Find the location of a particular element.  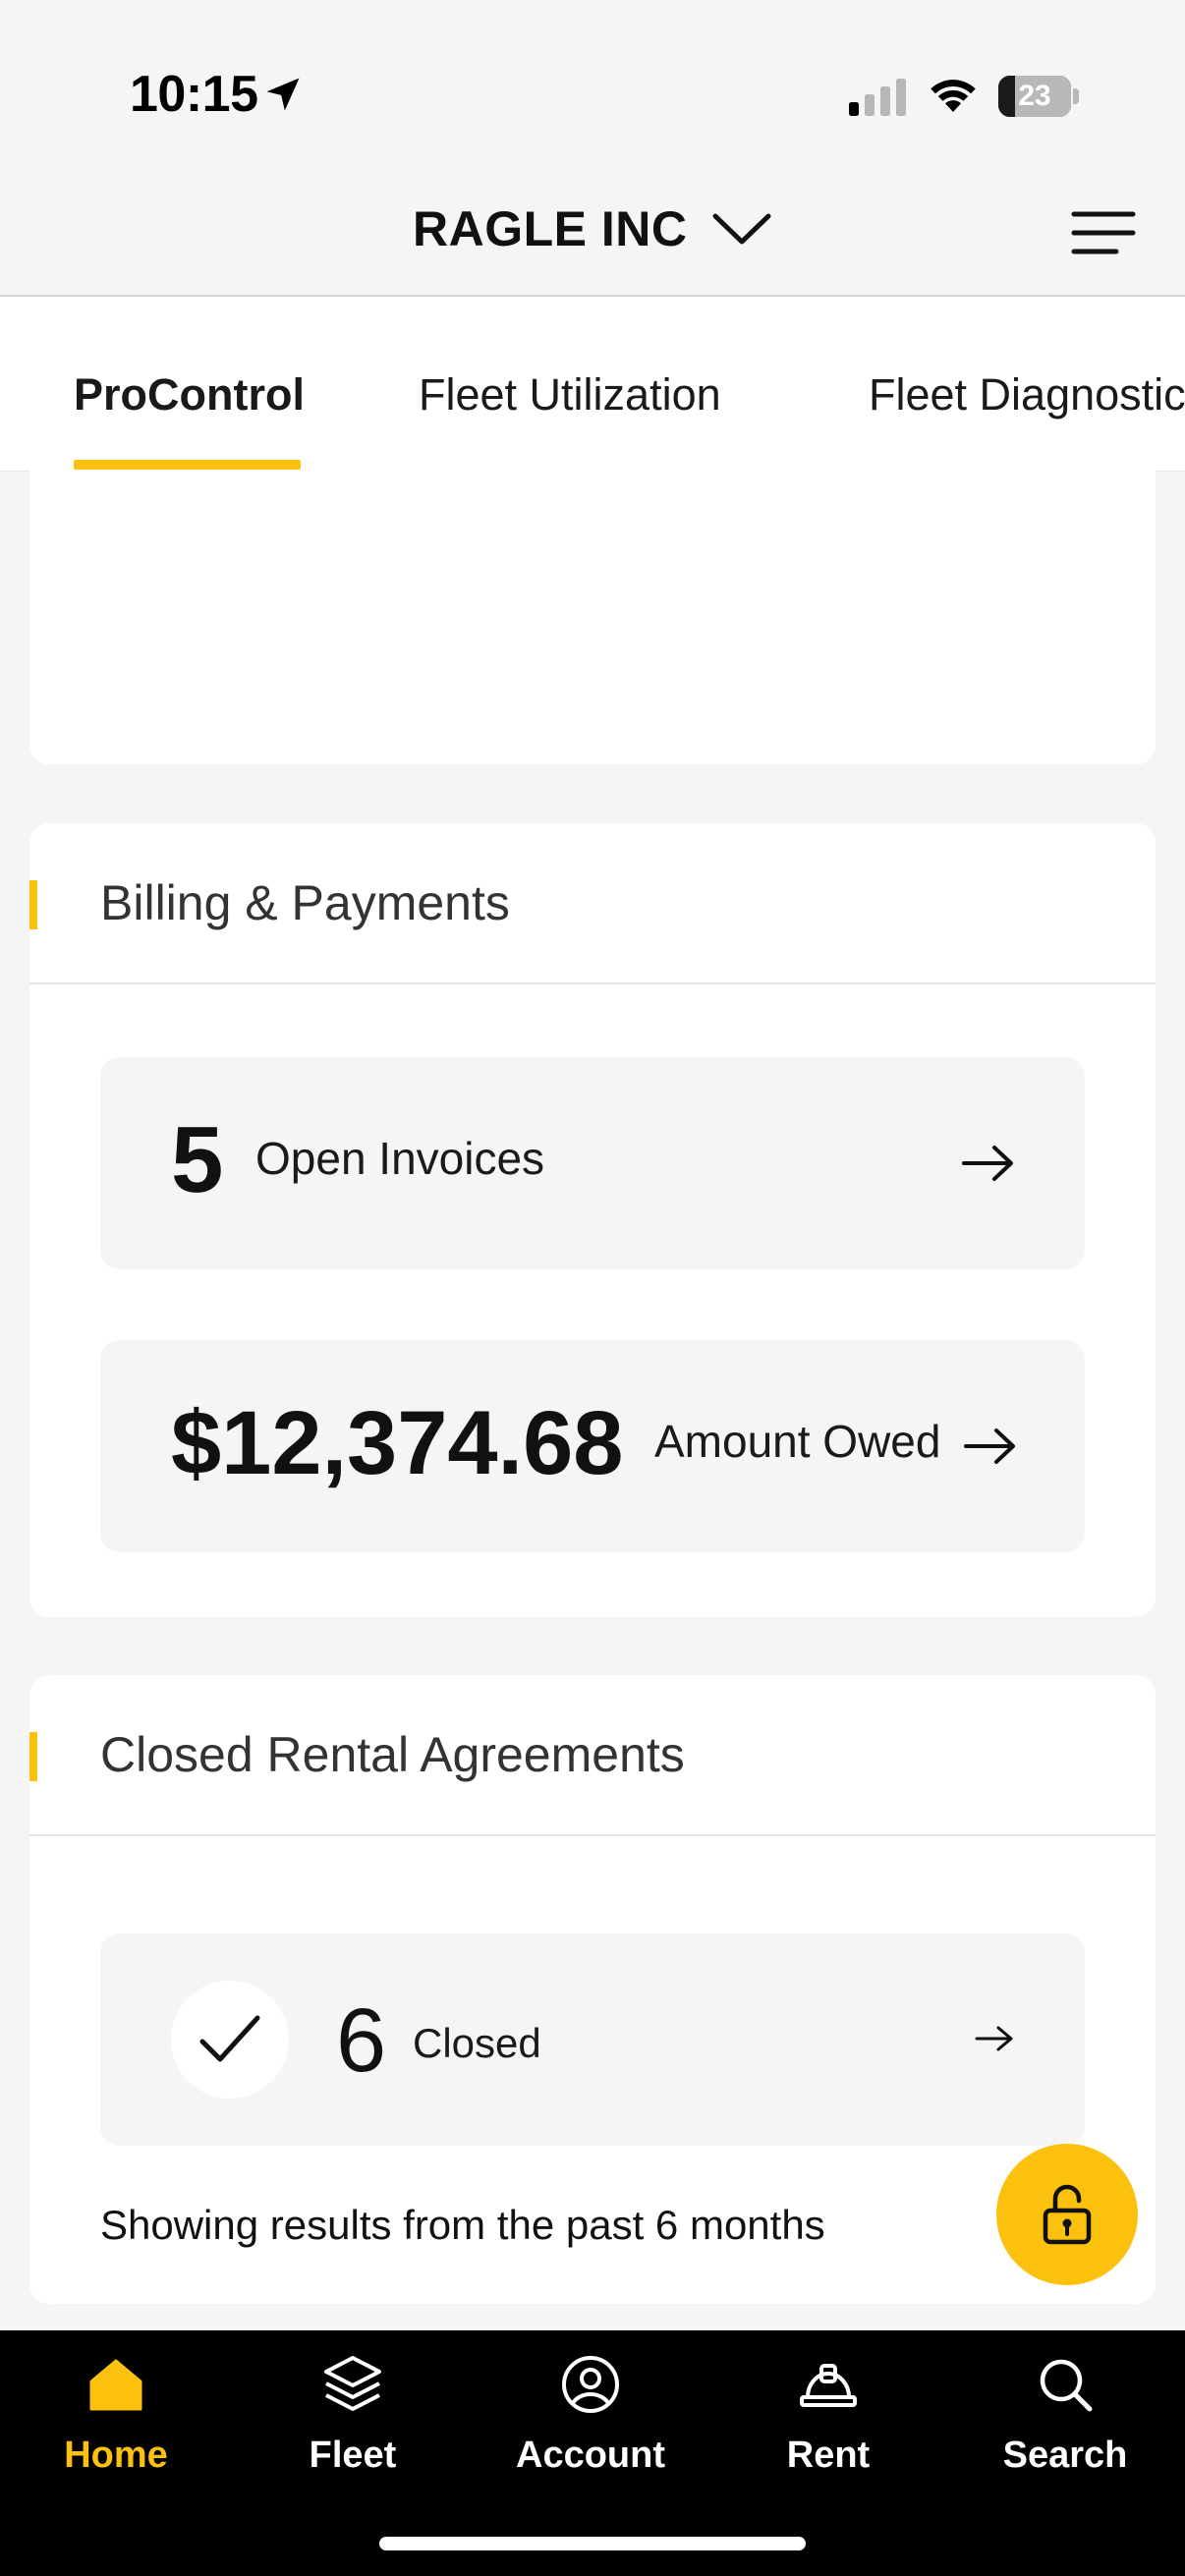

wifi-icon is located at coordinates (954, 96).